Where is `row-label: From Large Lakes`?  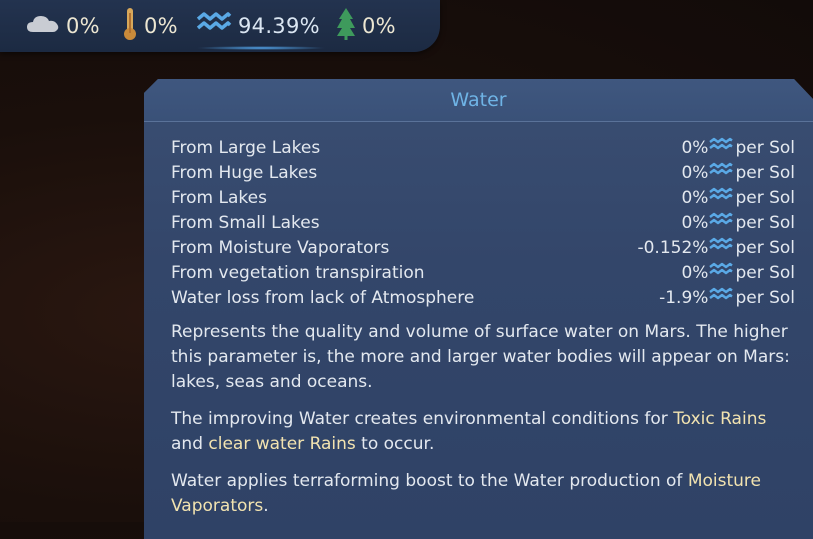 row-label: From Large Lakes is located at coordinates (246, 147).